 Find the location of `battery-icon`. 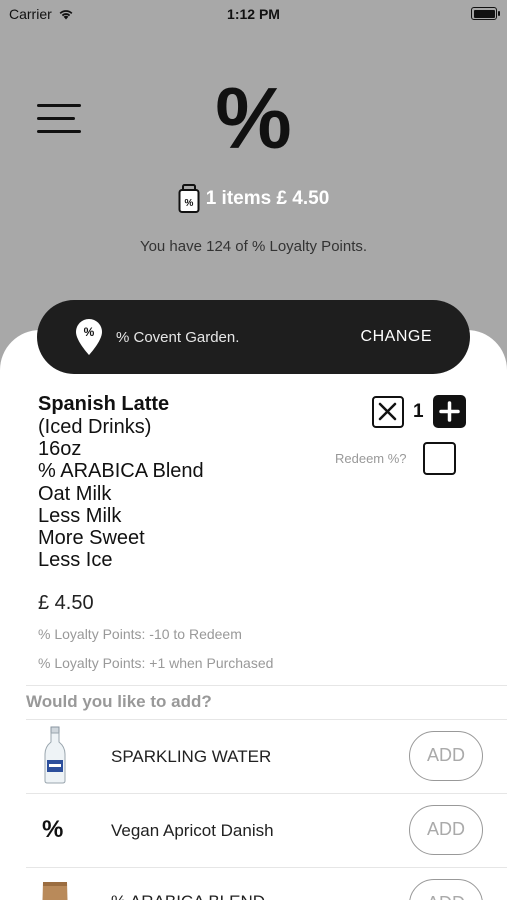

battery-icon is located at coordinates (485, 13).